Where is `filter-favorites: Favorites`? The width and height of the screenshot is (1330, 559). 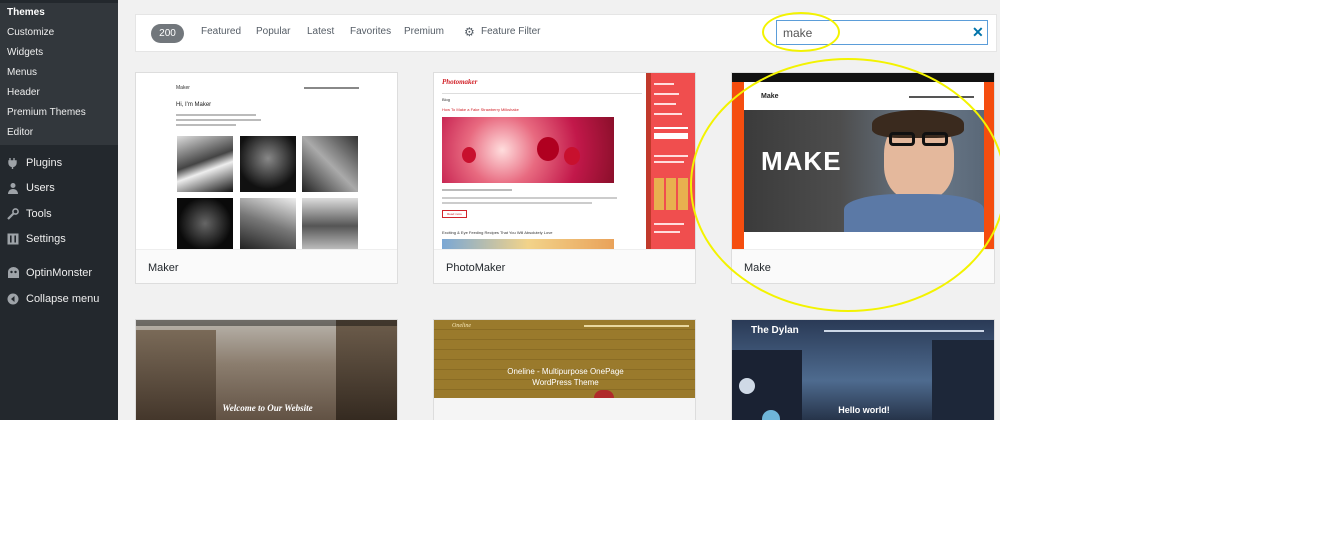
filter-favorites: Favorites is located at coordinates (370, 31).